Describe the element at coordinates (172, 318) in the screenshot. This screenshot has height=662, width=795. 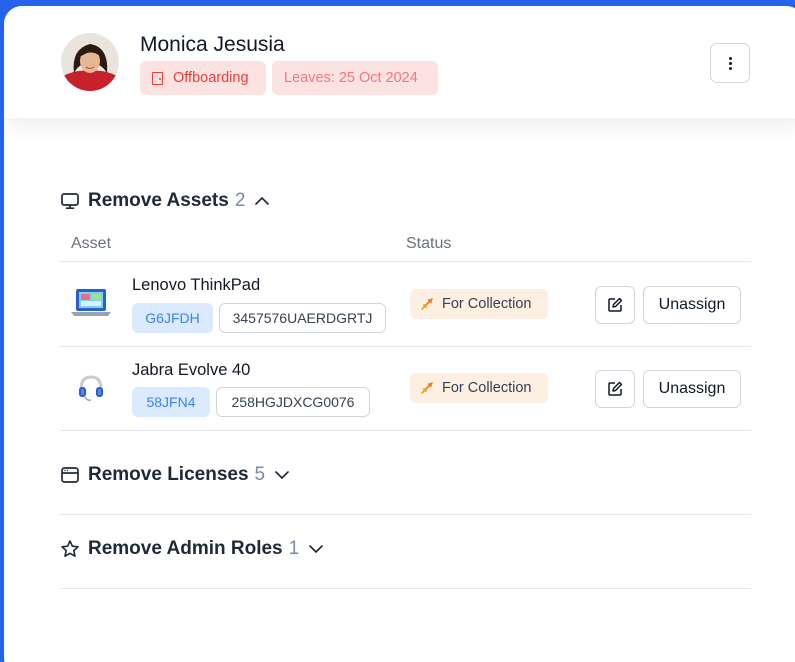
I see `asset-tag: G6JFDH` at that location.